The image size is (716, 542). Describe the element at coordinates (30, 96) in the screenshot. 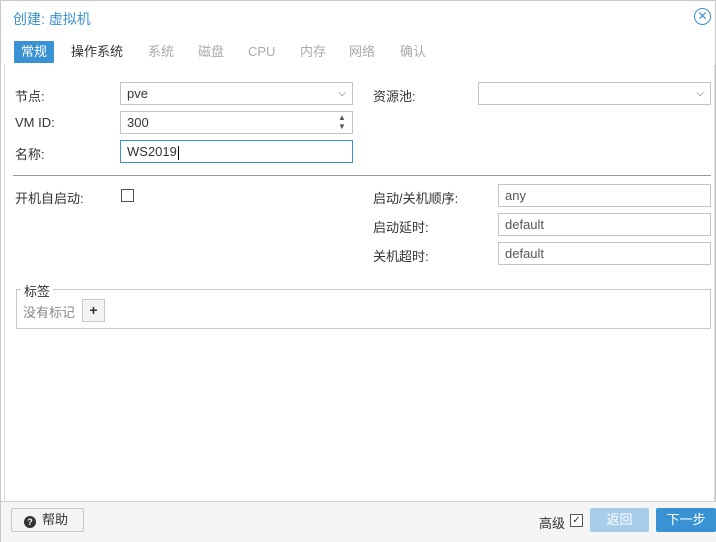

I see `node-label: 节点:` at that location.